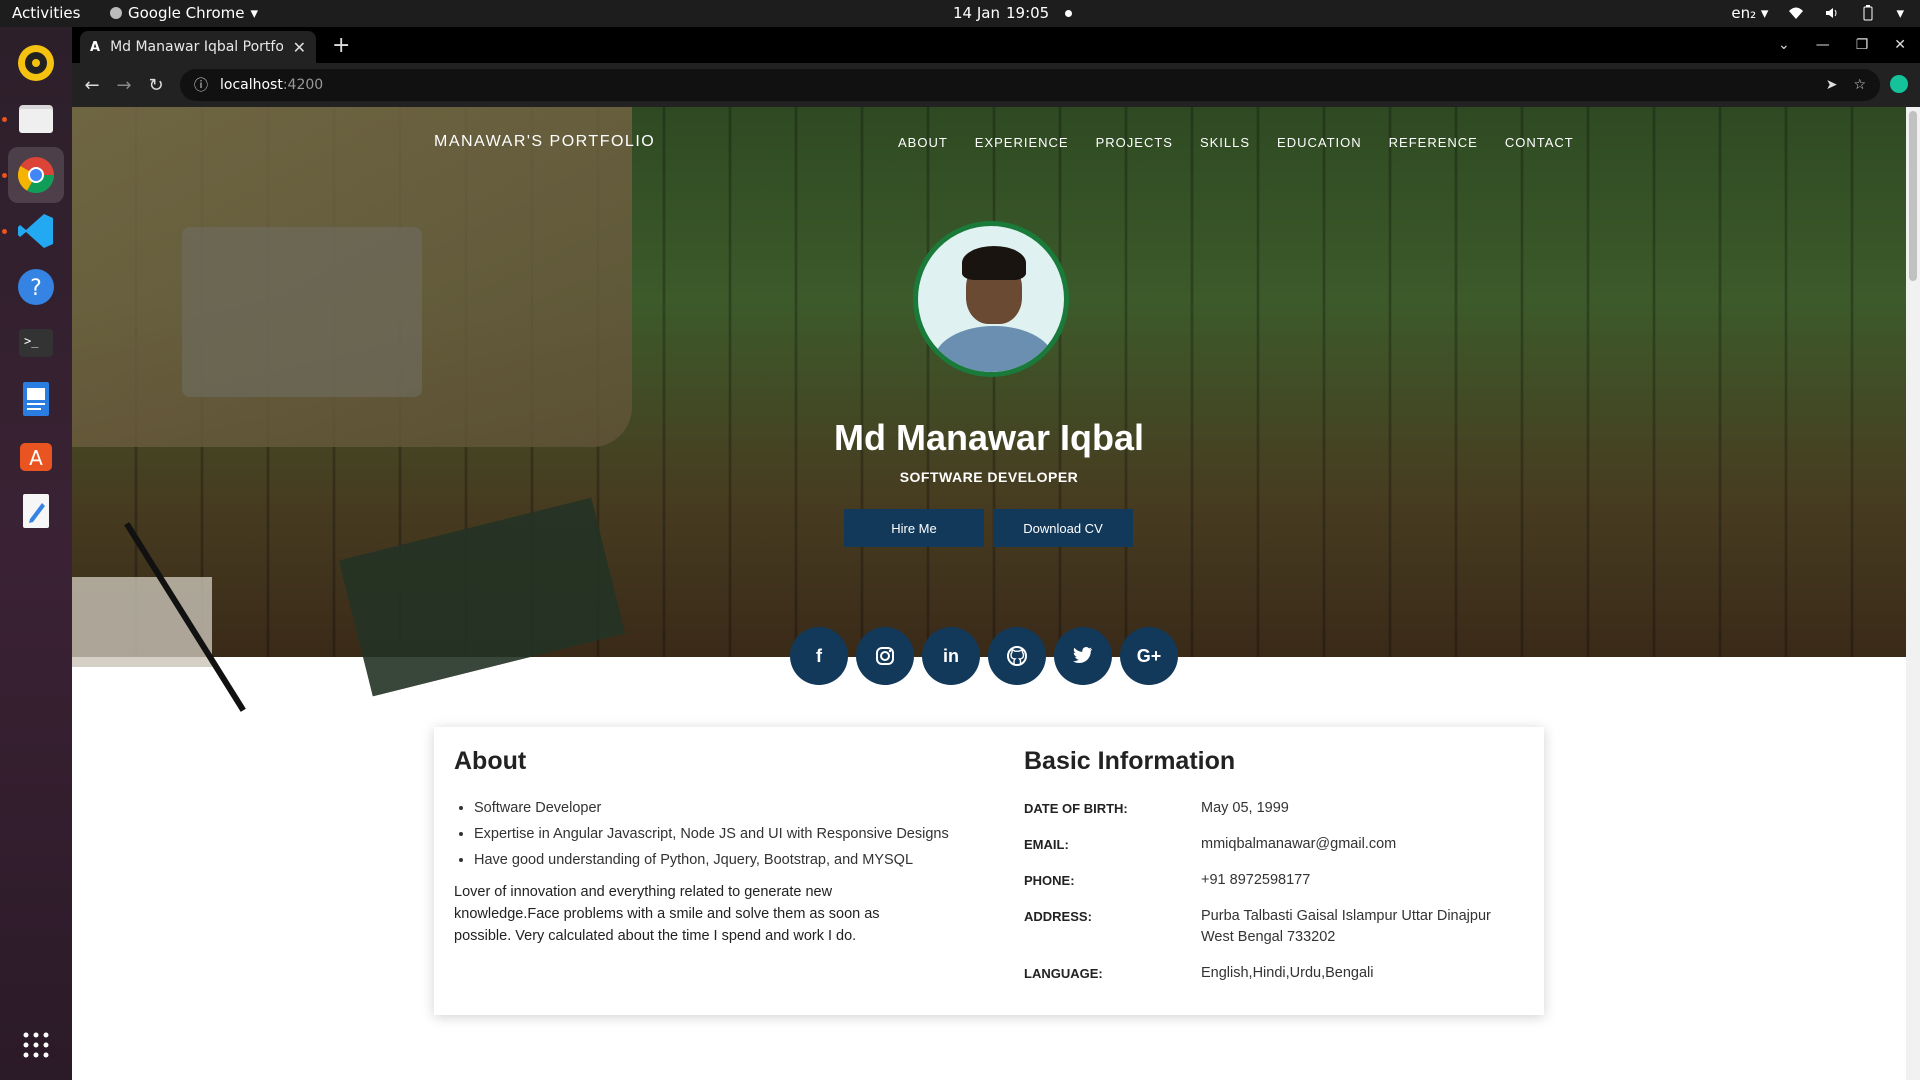 This screenshot has width=1920, height=1080. Describe the element at coordinates (490, 761) in the screenshot. I see `about-heading: About` at that location.